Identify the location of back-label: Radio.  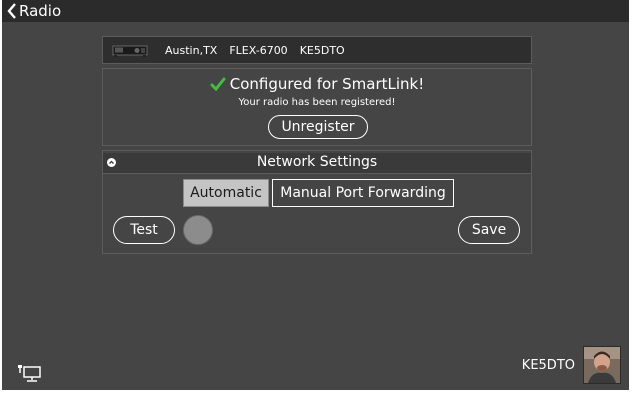
(40, 11).